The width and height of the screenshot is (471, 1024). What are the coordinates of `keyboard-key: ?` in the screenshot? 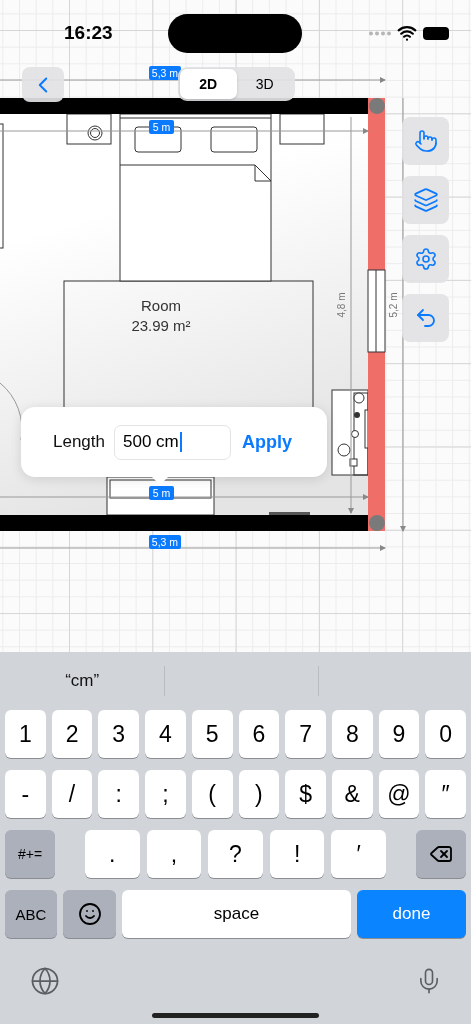 It's located at (235, 854).